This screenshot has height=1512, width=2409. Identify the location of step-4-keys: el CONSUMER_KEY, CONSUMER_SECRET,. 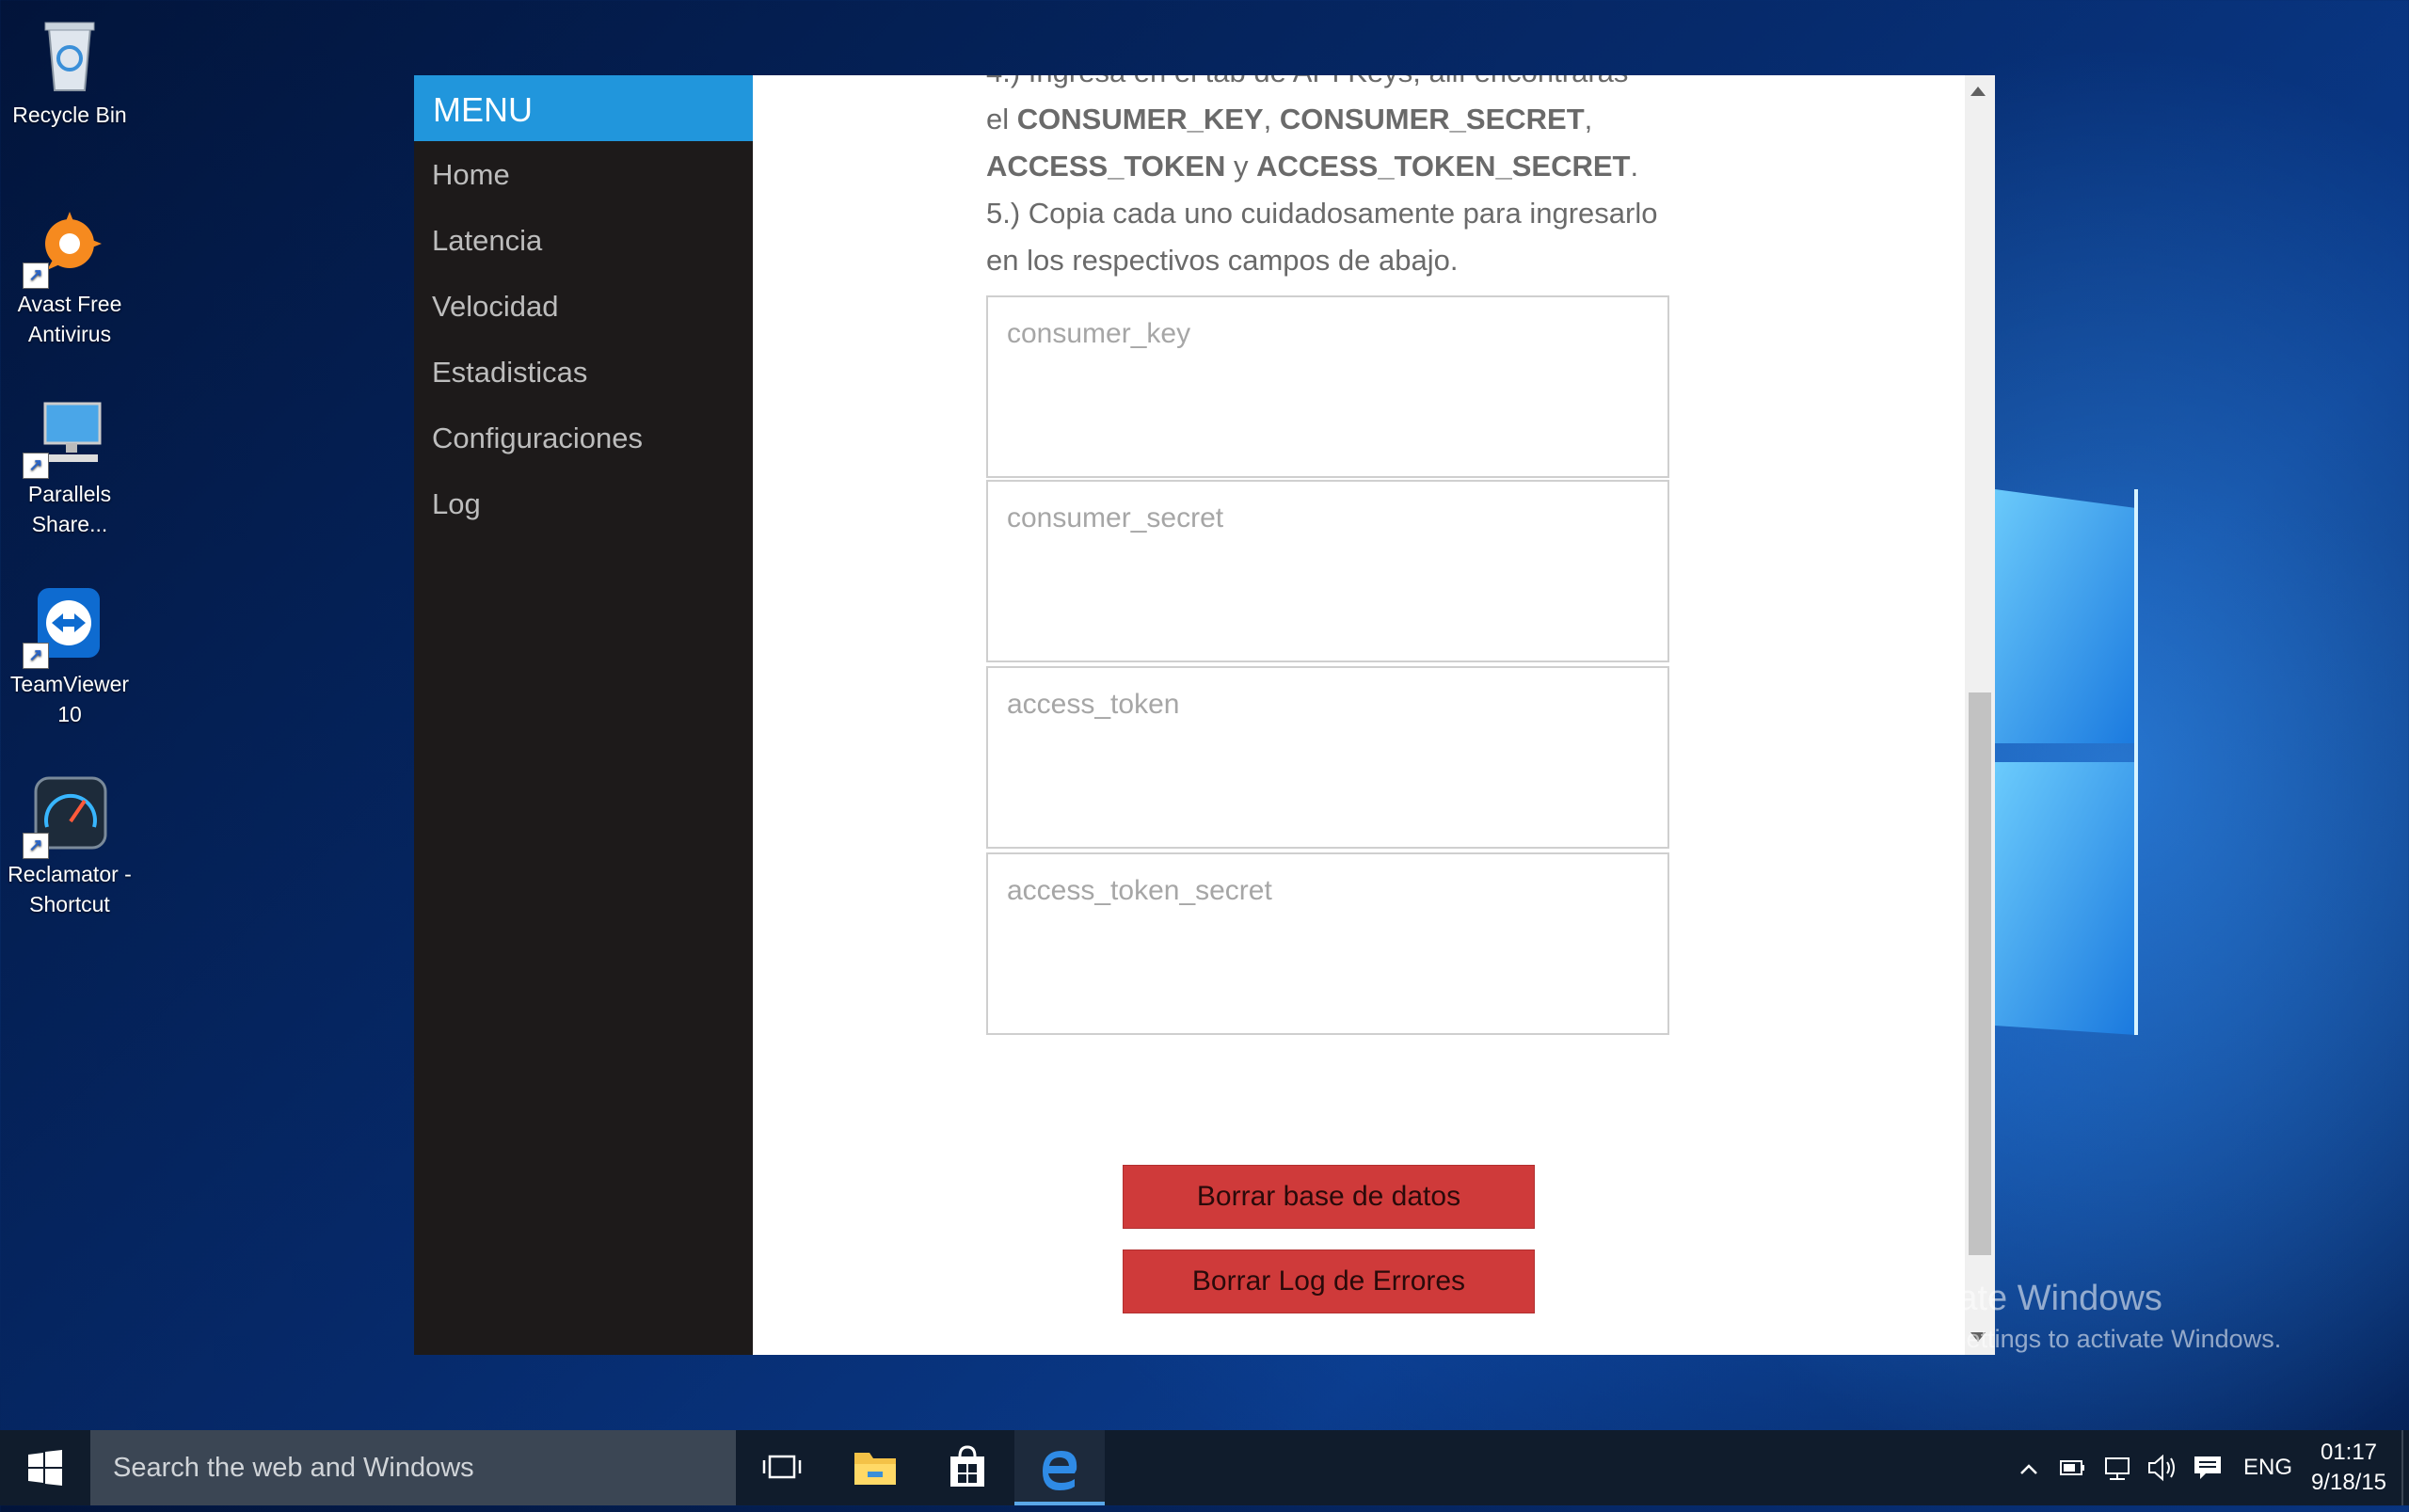
(1290, 119).